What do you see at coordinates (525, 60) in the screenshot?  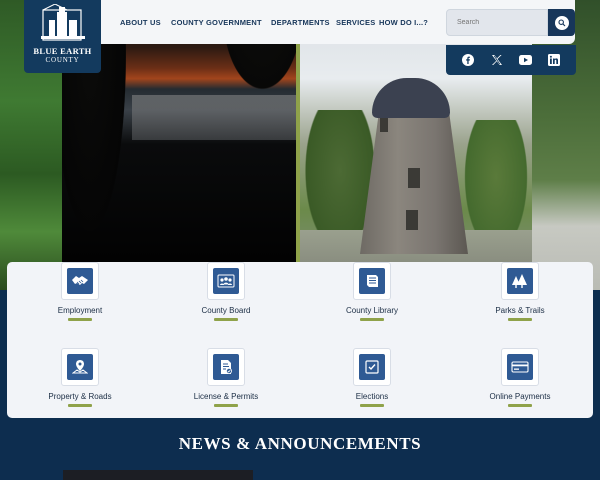 I see `youtube-icon` at bounding box center [525, 60].